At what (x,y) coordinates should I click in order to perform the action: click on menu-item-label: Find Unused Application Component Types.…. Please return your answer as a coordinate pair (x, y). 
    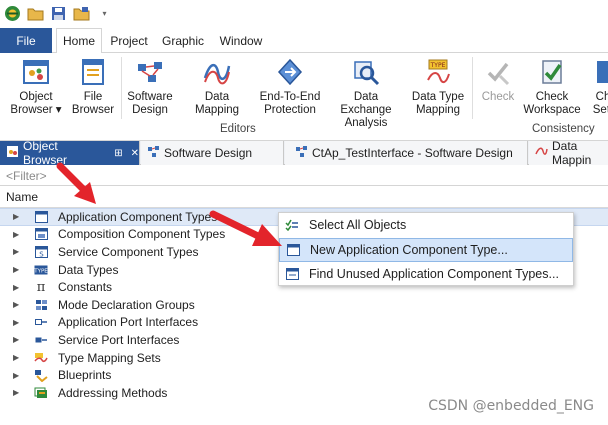
    Looking at the image, I should click on (434, 274).